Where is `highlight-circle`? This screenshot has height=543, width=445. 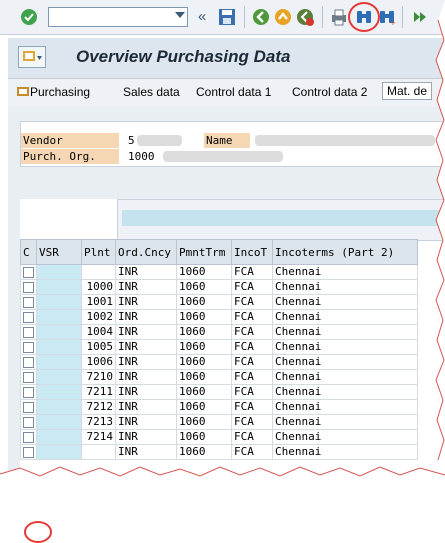 highlight-circle is located at coordinates (38, 532).